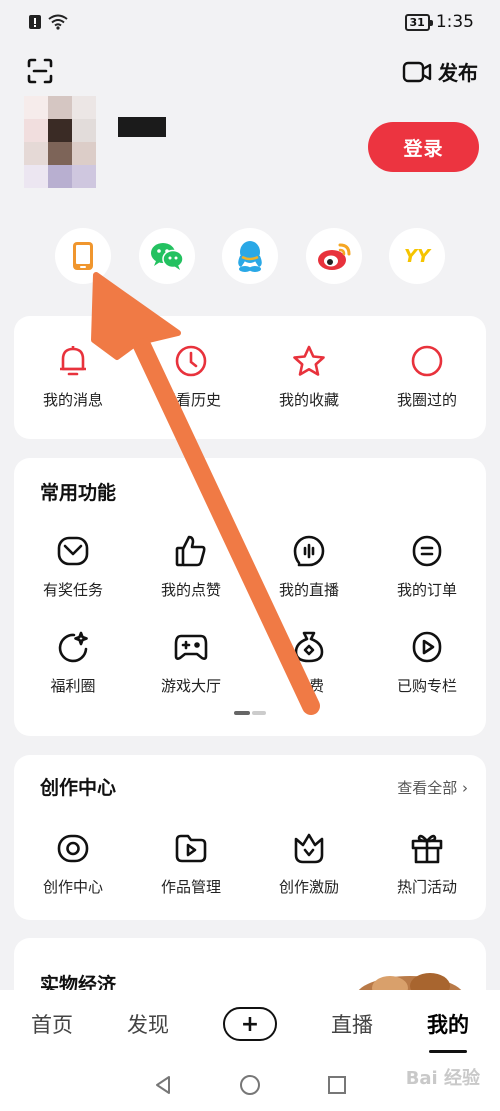 This screenshot has width=500, height=1111. Describe the element at coordinates (78, 493) in the screenshot. I see `common-functions-title: 常用功能` at that location.